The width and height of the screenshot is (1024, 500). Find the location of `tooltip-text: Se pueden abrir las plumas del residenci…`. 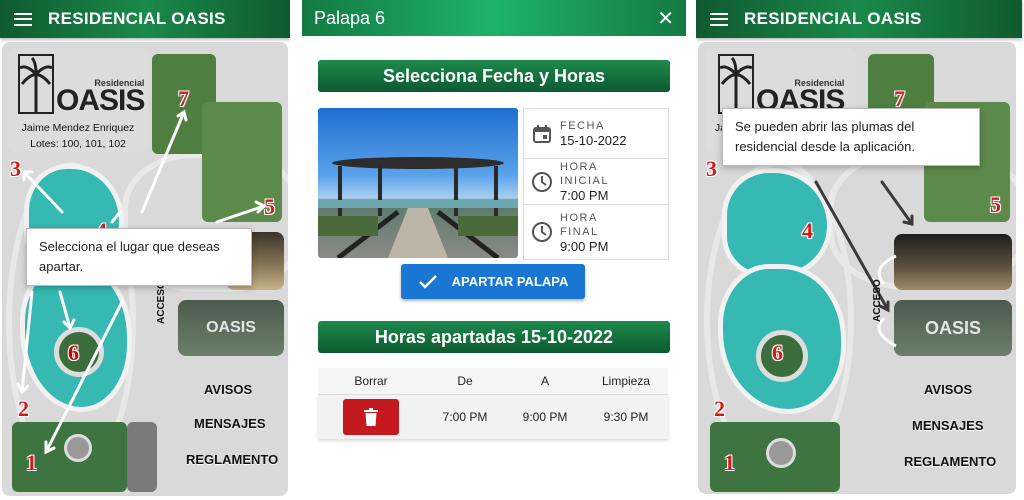

tooltip-text: Se pueden abrir las plumas del residenci… is located at coordinates (825, 136).